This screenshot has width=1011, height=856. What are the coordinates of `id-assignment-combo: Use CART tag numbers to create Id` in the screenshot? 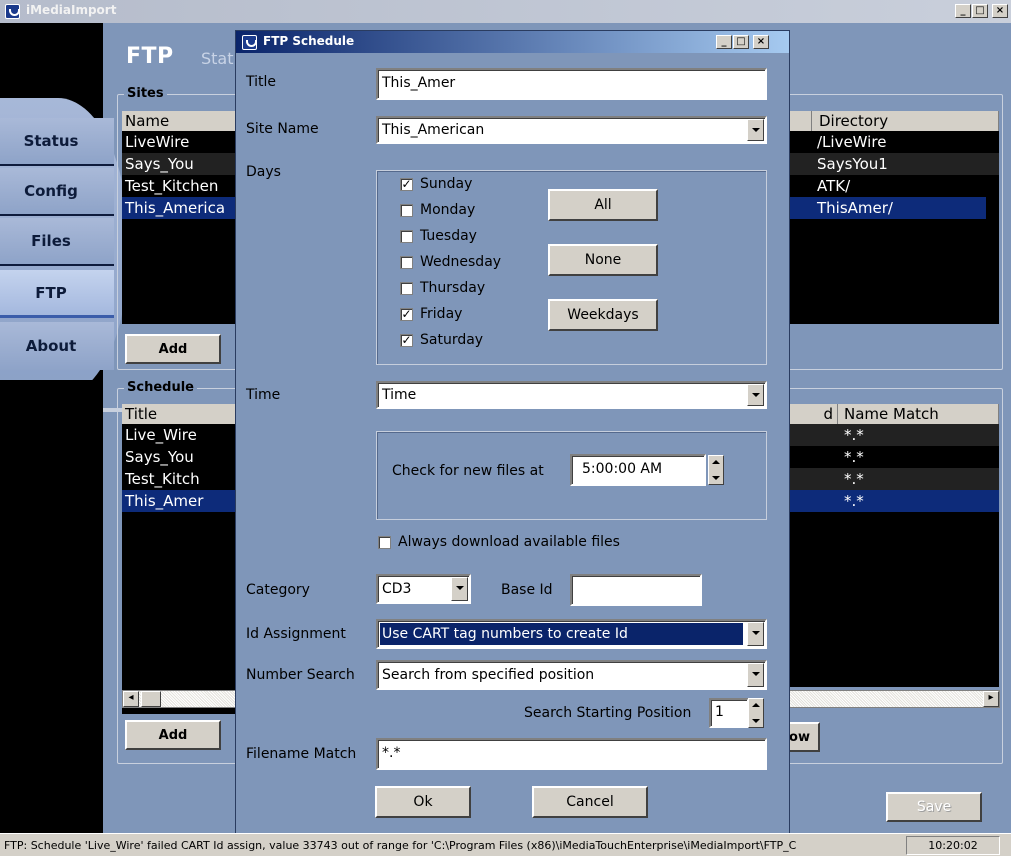 It's located at (571, 634).